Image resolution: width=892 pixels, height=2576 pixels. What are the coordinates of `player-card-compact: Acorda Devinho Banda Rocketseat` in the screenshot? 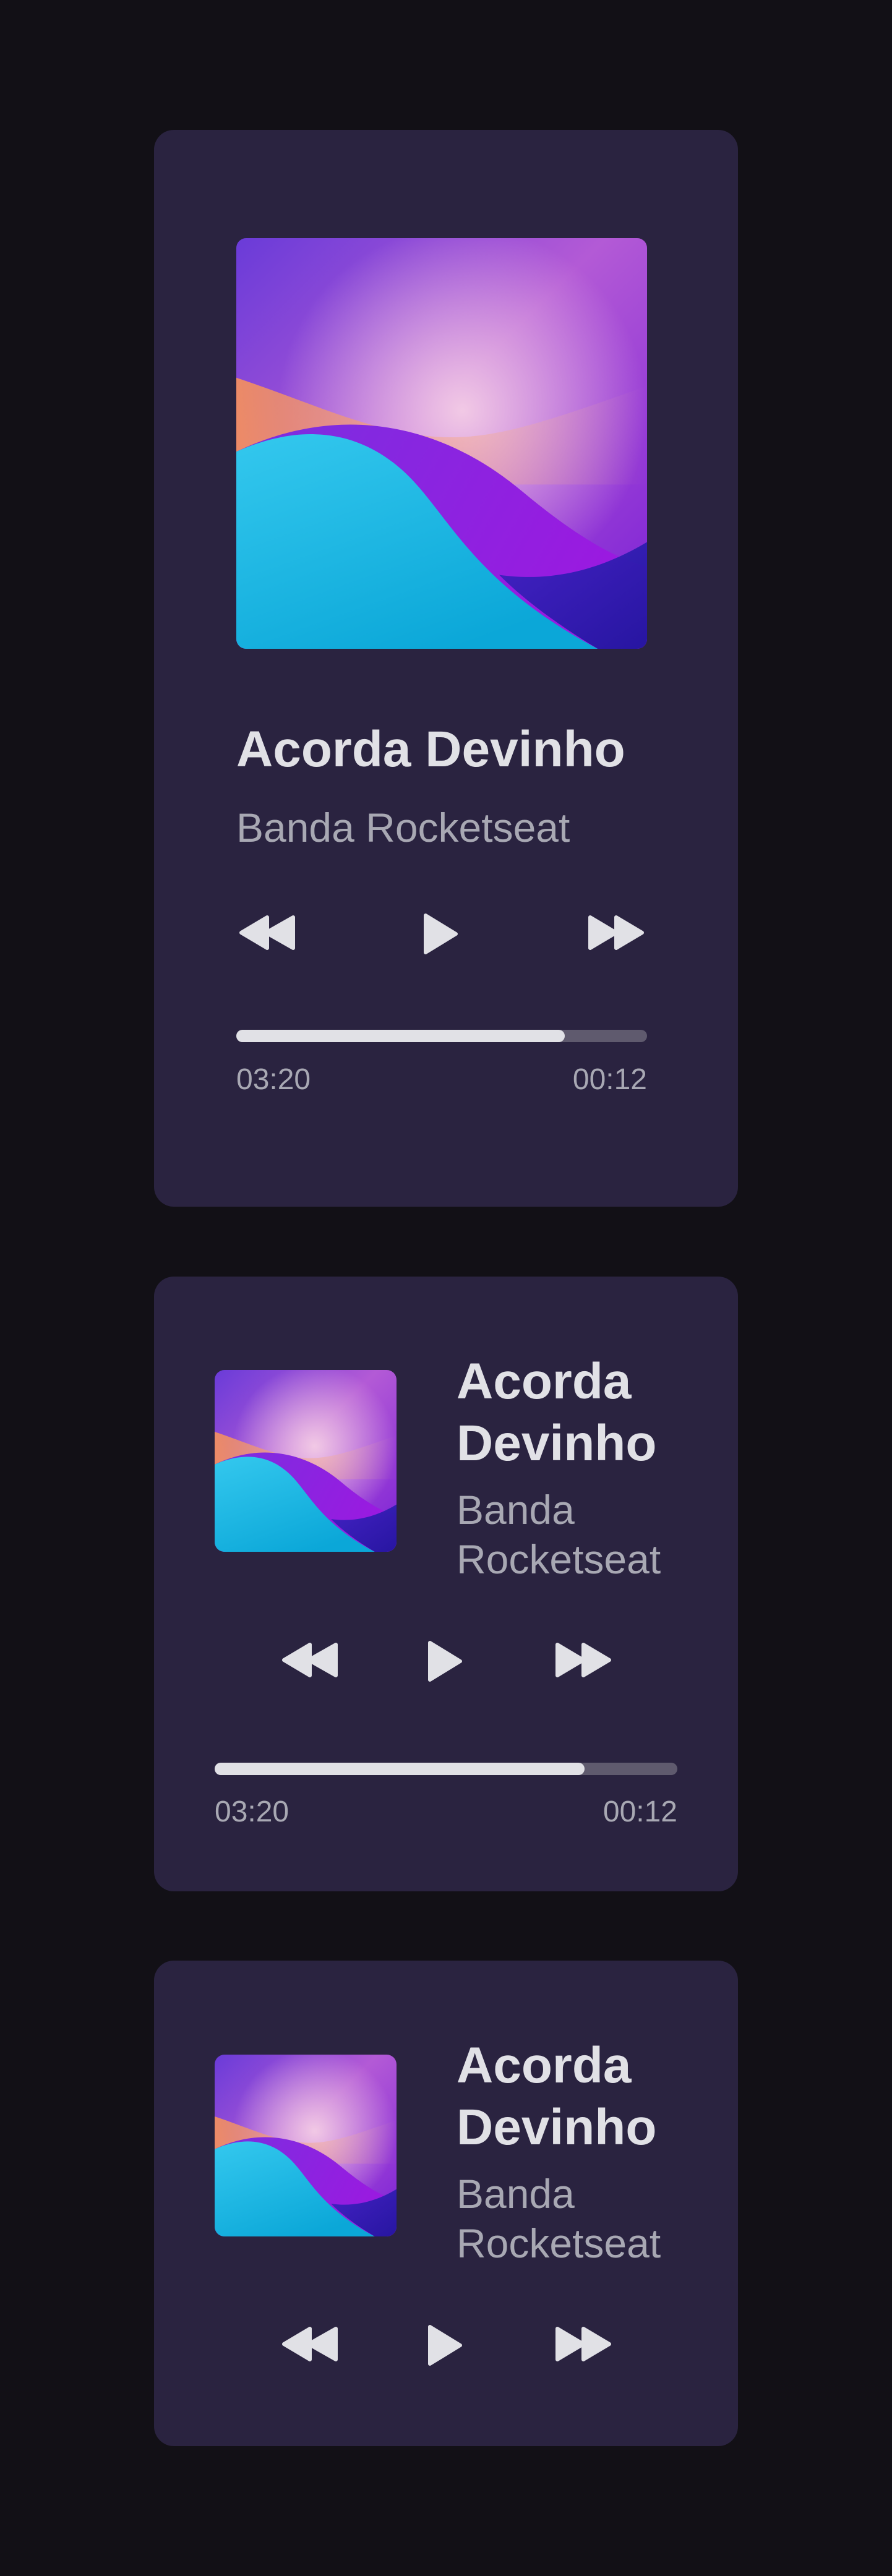 It's located at (446, 2203).